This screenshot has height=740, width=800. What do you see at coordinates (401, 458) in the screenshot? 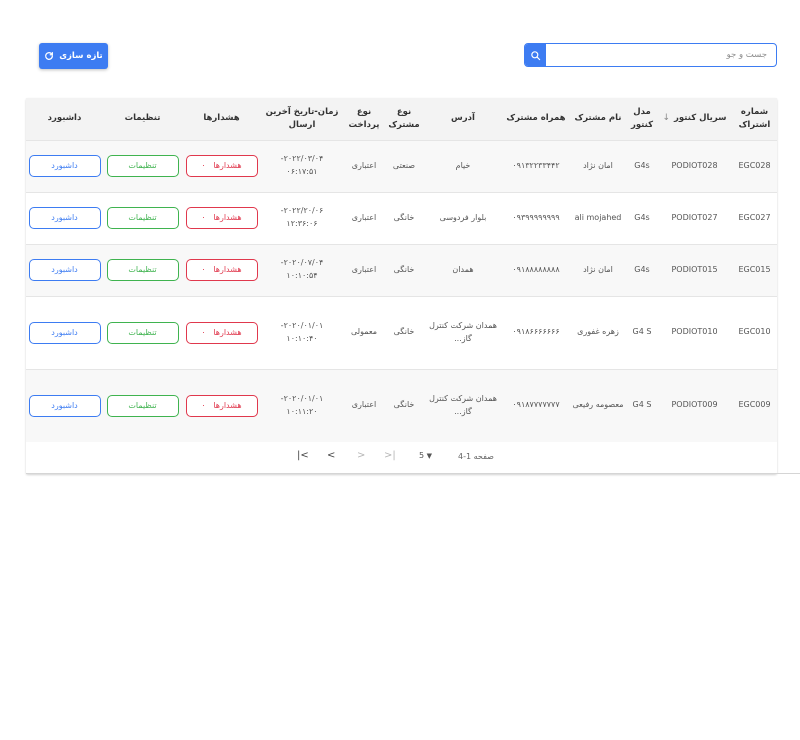
I see `pagination: |< < > >| 5 ▼ صفحه 1-4` at bounding box center [401, 458].